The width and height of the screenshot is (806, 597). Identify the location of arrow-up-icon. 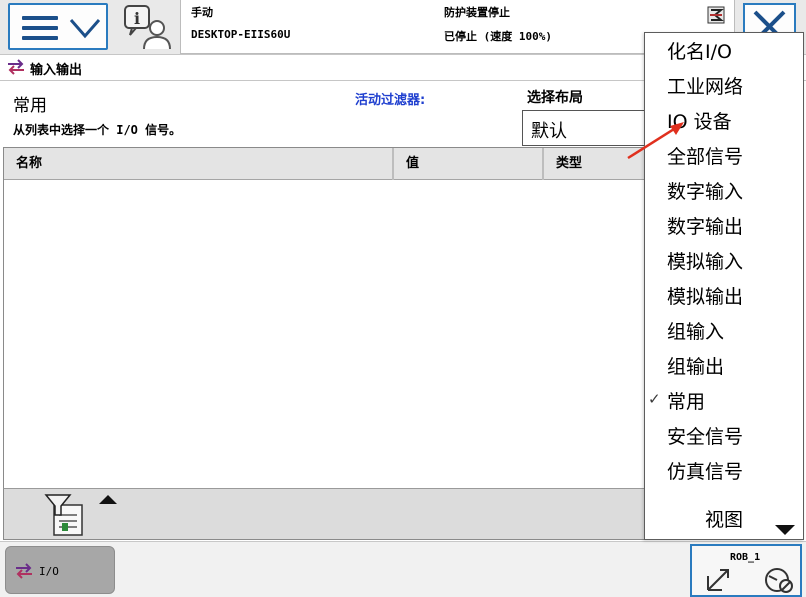
(108, 499).